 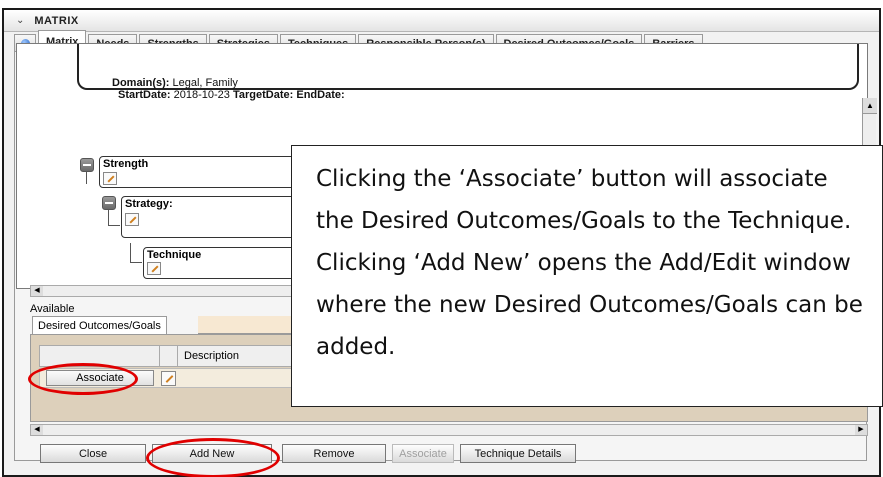 I want to click on scroll-up-arrow-icon: ▲, so click(x=870, y=106).